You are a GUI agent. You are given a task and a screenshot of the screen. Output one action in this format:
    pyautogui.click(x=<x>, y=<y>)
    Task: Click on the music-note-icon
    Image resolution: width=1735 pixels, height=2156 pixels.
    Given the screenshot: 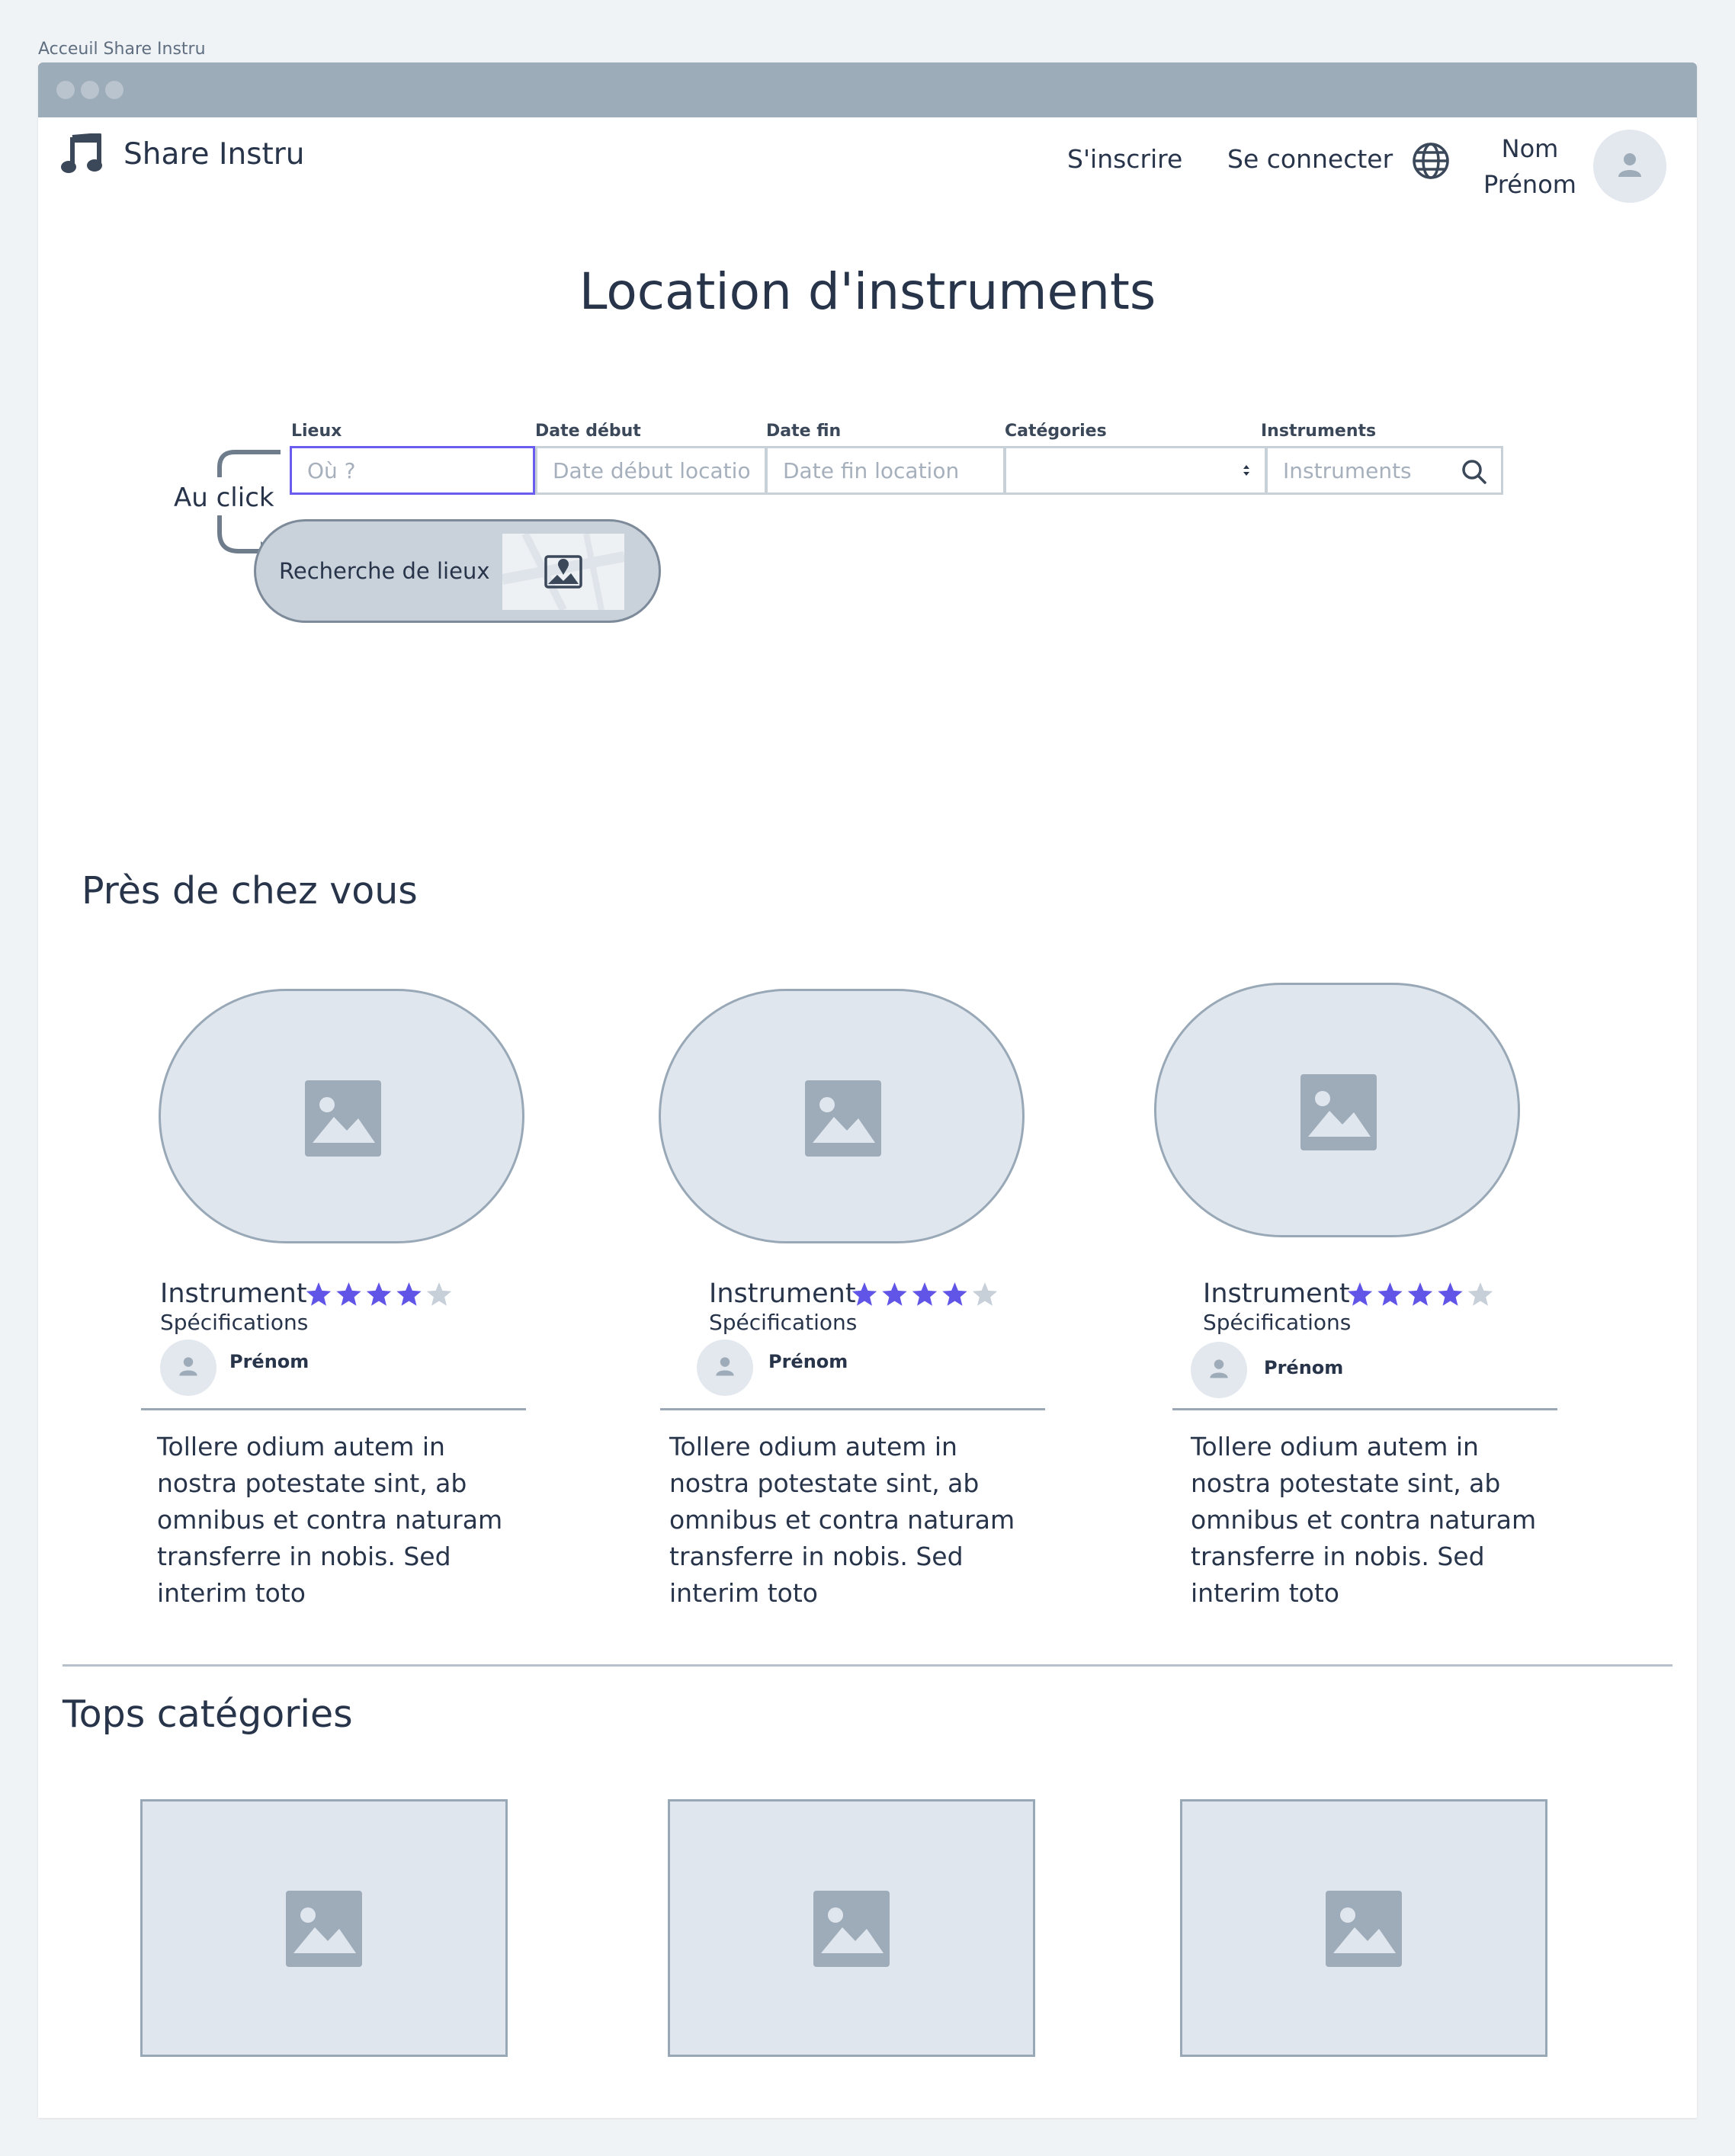 What is the action you would take?
    pyautogui.click(x=81, y=153)
    